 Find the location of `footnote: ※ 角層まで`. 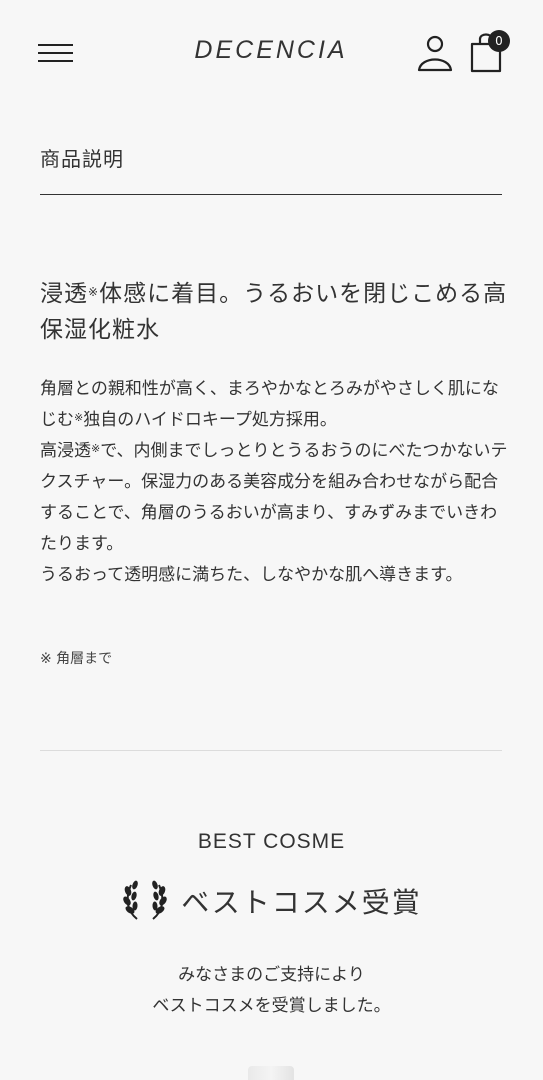

footnote: ※ 角層まで is located at coordinates (76, 659).